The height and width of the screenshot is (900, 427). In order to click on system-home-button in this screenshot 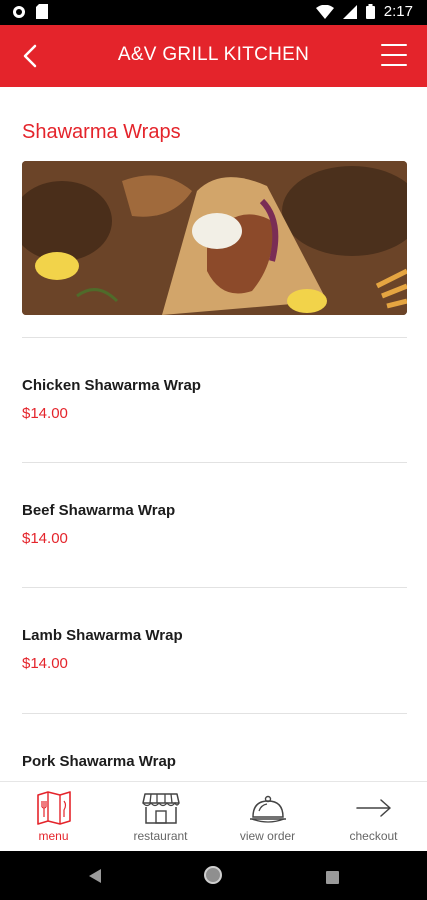, I will do `click(213, 877)`.